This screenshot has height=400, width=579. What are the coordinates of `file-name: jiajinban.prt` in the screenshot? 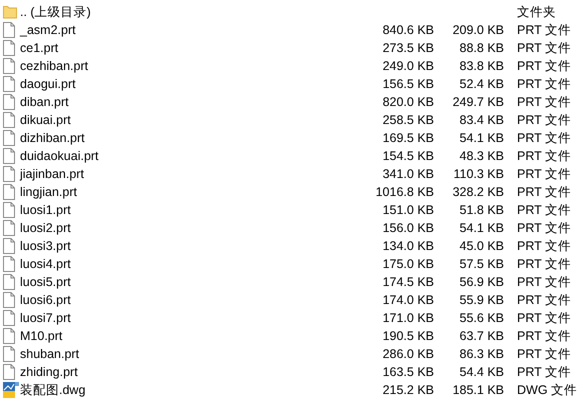 It's located at (192, 174).